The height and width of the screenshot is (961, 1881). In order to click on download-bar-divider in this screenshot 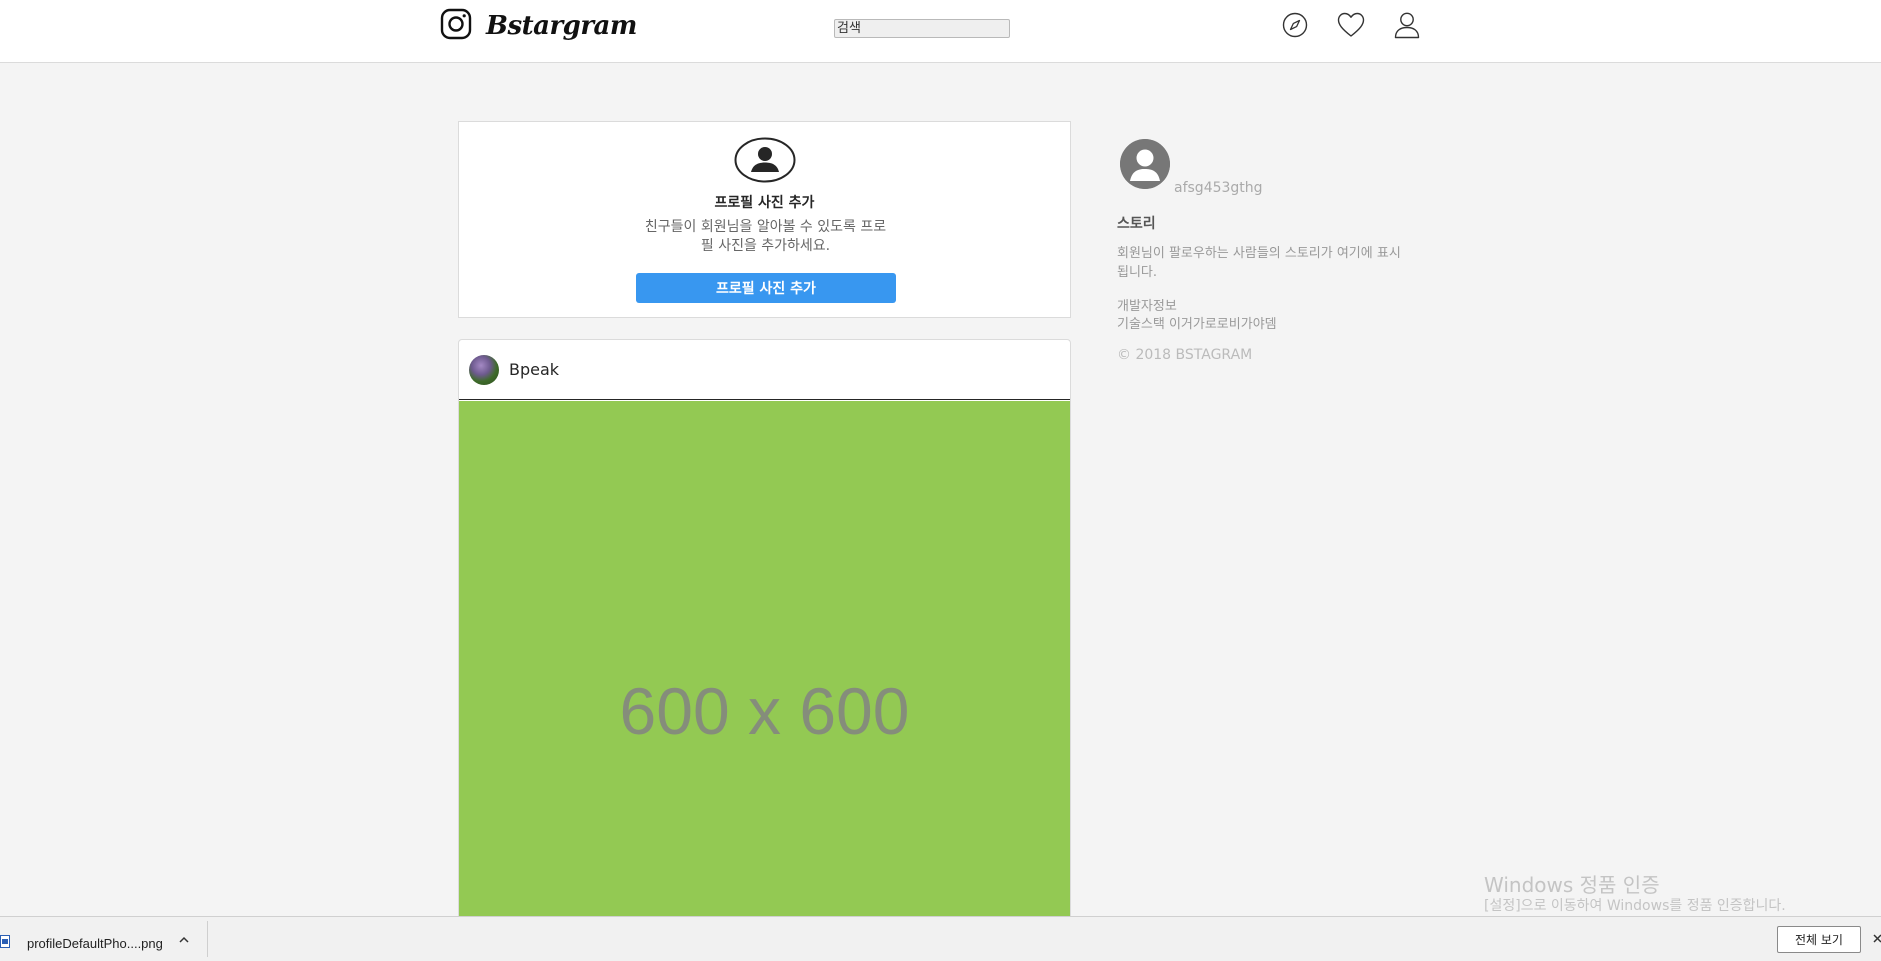, I will do `click(207, 939)`.